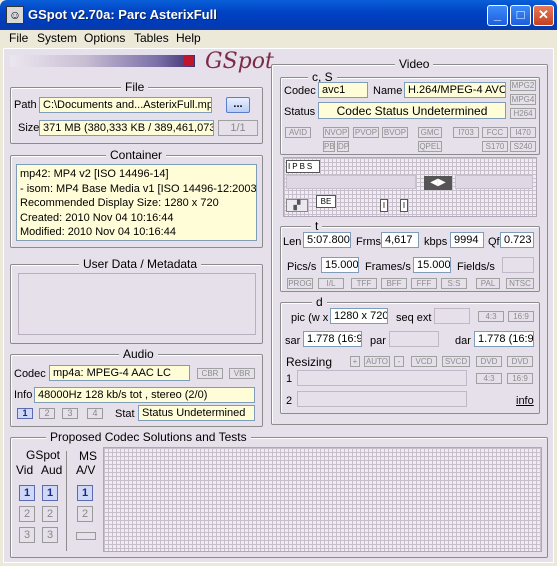  Describe the element at coordinates (430, 132) in the screenshot. I see `tag-gmc: GMC` at that location.